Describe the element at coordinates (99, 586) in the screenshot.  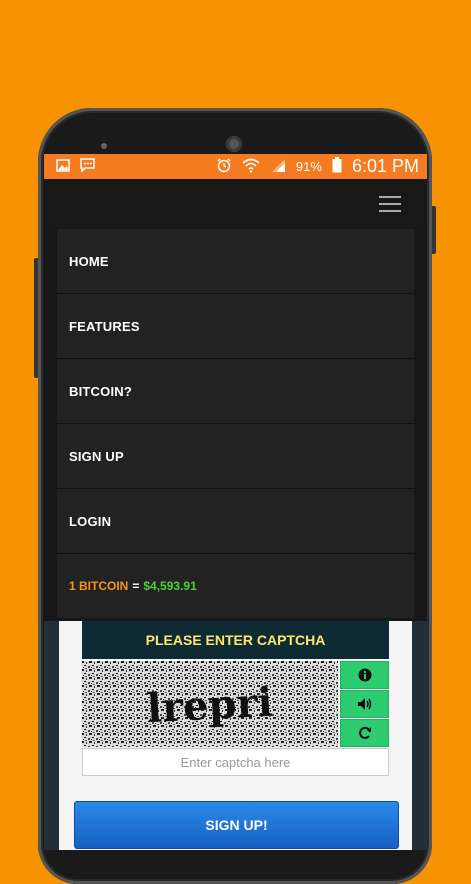
I see `price-label: 1 BITCOIN` at that location.